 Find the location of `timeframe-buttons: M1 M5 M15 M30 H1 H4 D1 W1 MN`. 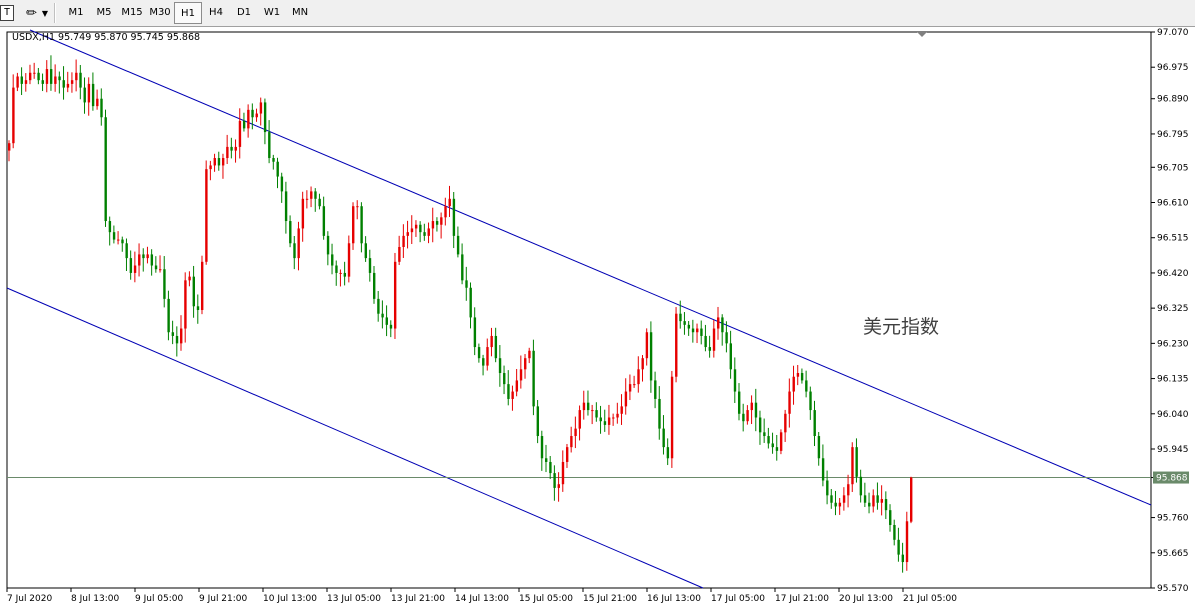

timeframe-buttons: M1 M5 M15 M30 H1 H4 D1 W1 MN is located at coordinates (188, 13).